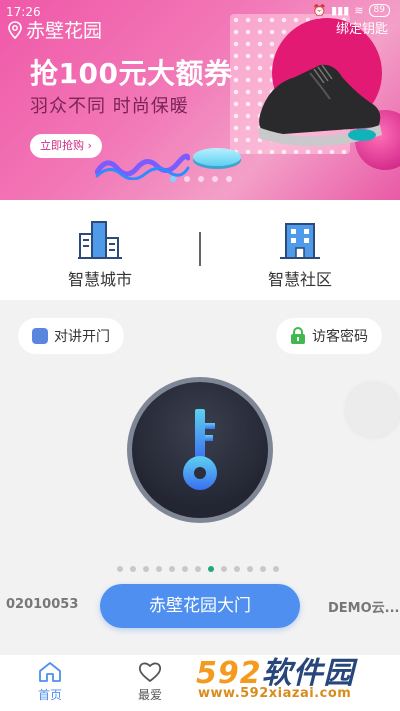 The width and height of the screenshot is (400, 711). Describe the element at coordinates (40, 336) in the screenshot. I see `intercom-icon` at that location.